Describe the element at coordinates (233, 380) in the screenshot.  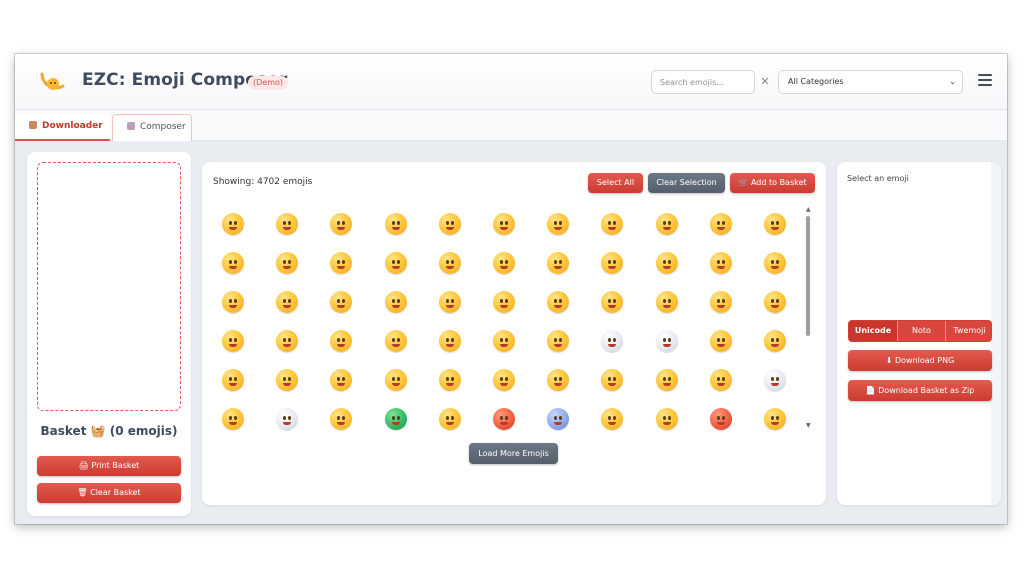
I see `rolling-eyes-icon` at that location.